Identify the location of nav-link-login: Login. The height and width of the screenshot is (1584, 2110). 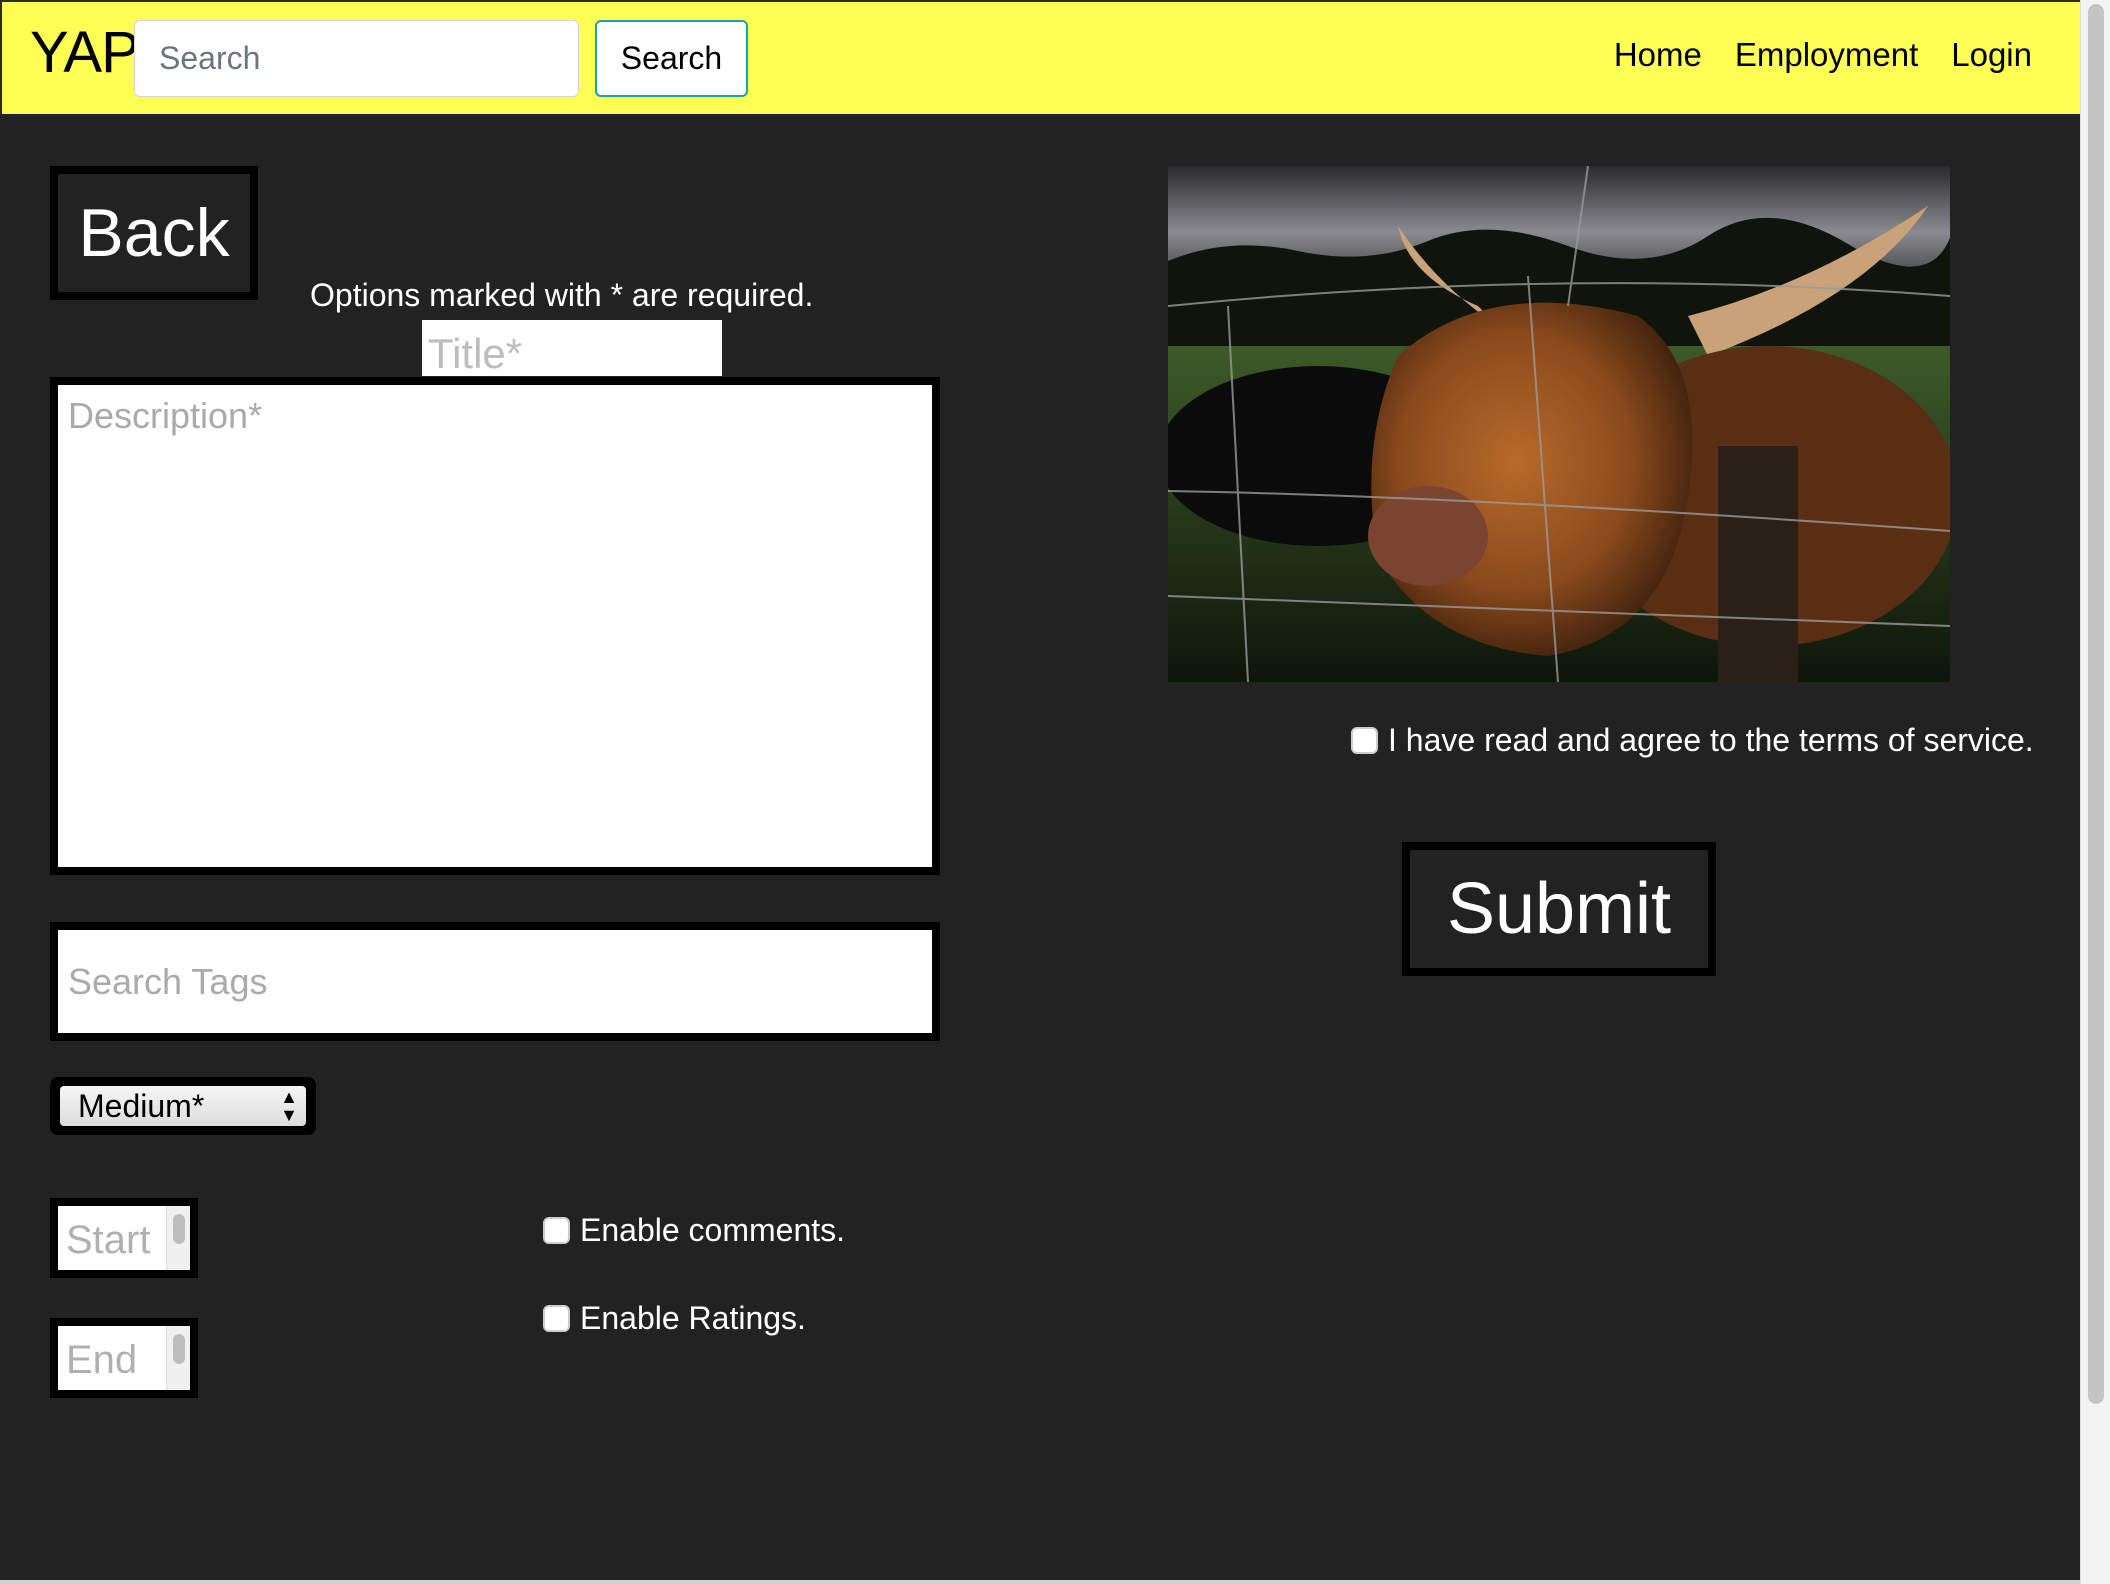
(1991, 55).